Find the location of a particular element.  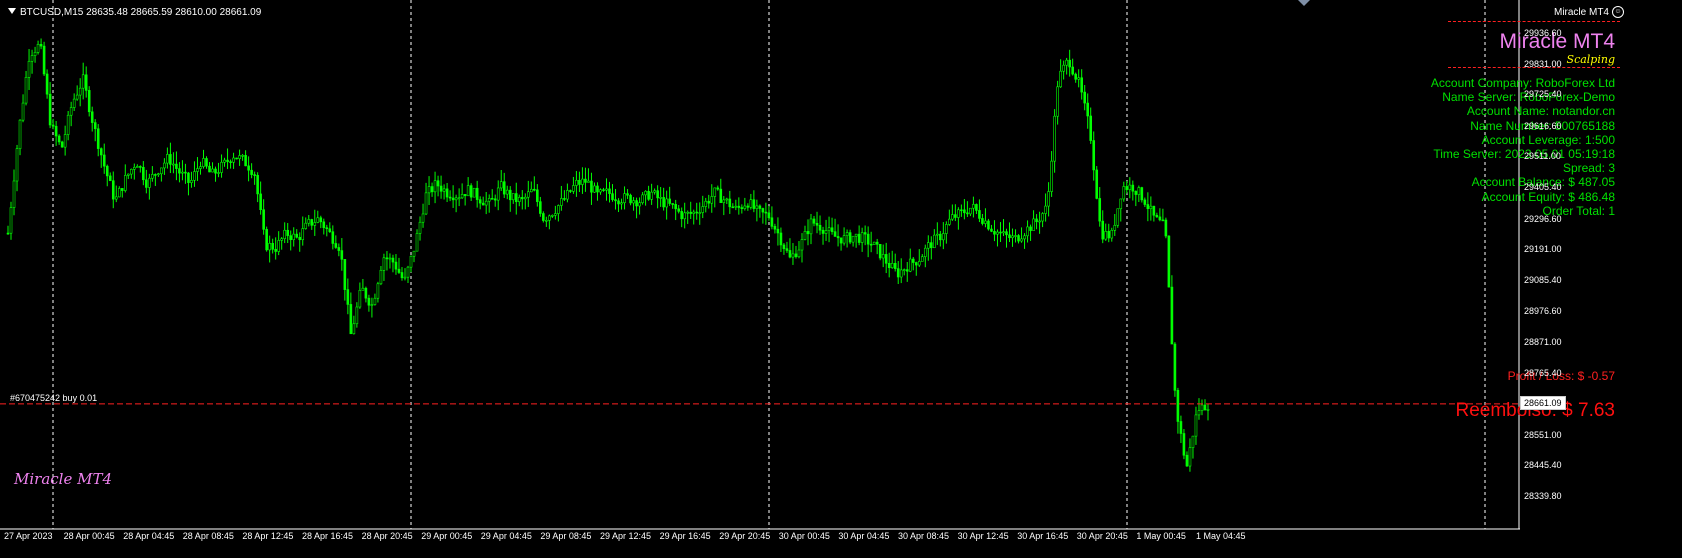

expert-advisor-label: Miracle MT4 ☺ is located at coordinates (1589, 12).